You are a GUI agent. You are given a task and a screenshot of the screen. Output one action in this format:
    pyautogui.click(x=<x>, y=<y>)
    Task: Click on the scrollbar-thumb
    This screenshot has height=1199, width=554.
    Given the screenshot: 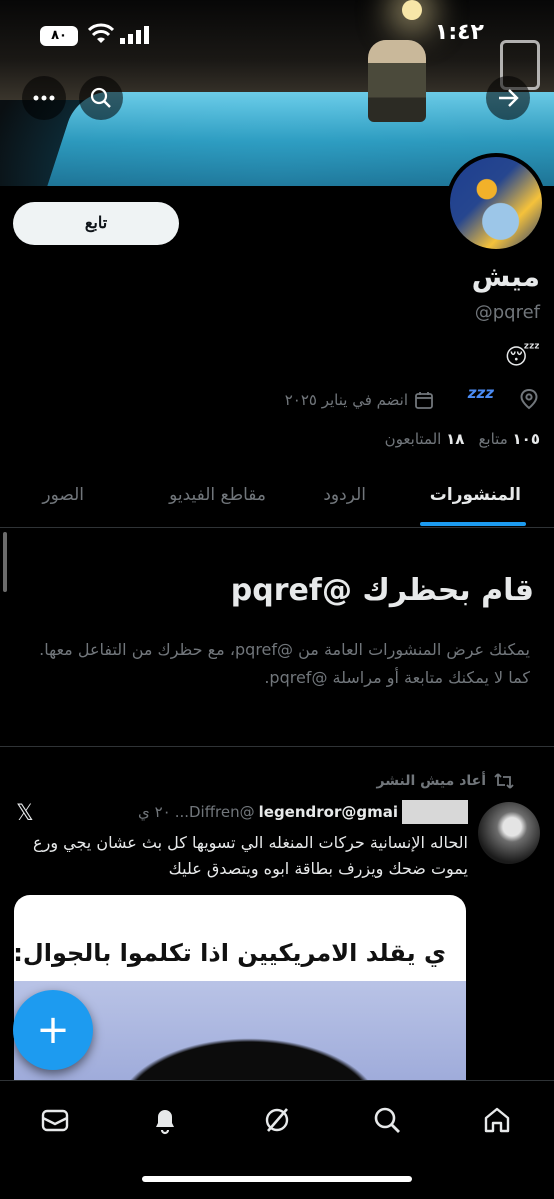 What is the action you would take?
    pyautogui.click(x=5, y=562)
    